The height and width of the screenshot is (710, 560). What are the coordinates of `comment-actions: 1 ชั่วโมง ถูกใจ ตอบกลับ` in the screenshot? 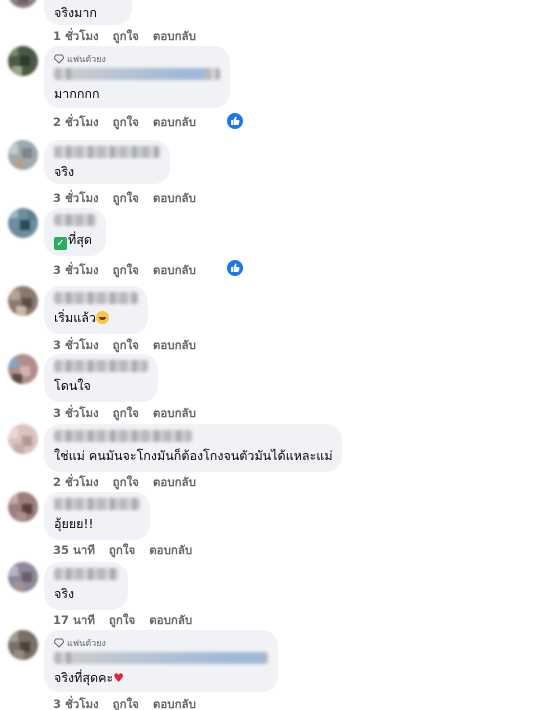 It's located at (124, 37).